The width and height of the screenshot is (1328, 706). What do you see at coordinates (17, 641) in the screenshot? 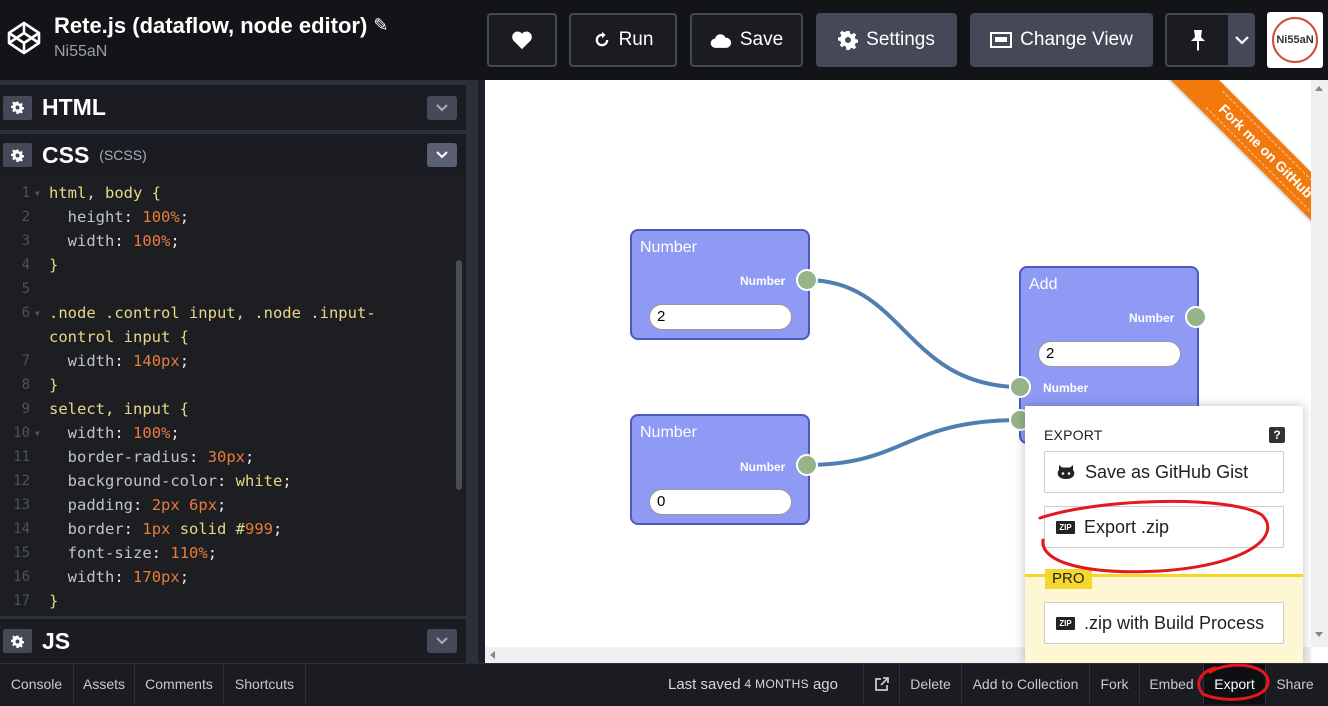
I see `js-settings-button` at bounding box center [17, 641].